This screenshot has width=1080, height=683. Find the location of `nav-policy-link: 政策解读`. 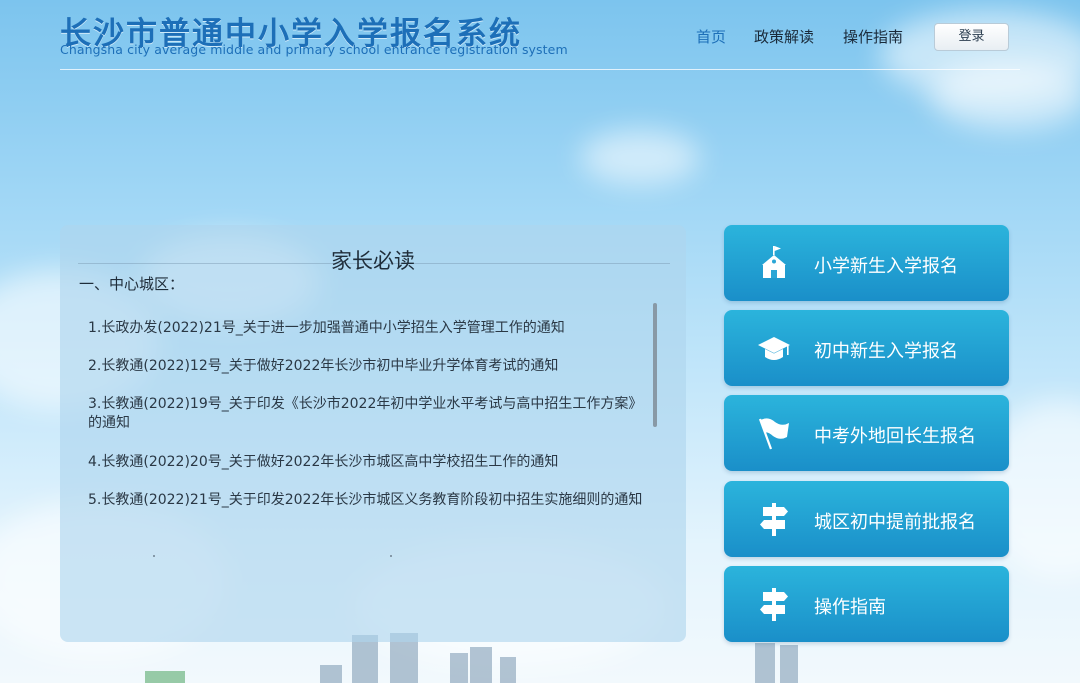

nav-policy-link: 政策解读 is located at coordinates (784, 36).